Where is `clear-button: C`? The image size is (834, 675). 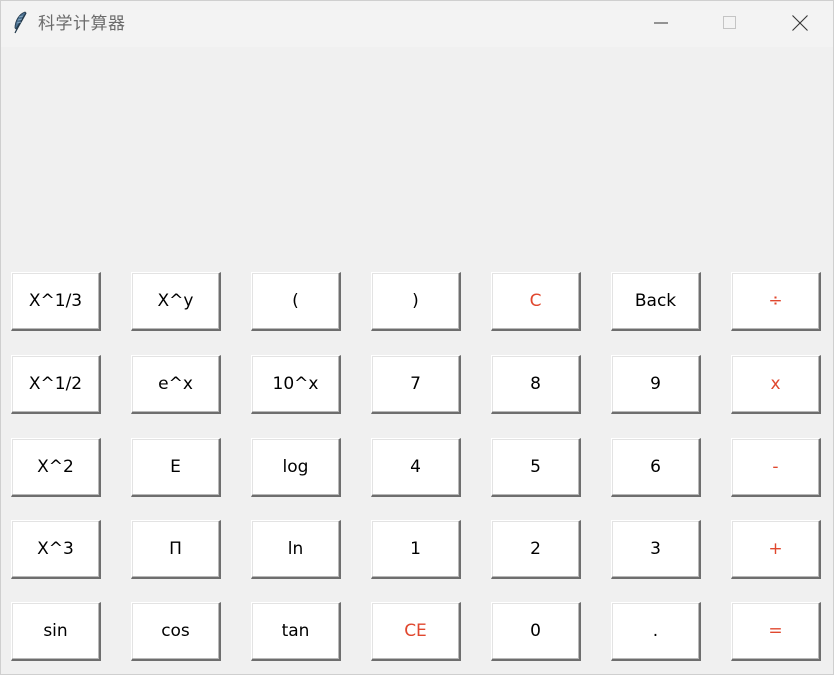
clear-button: C is located at coordinates (536, 301).